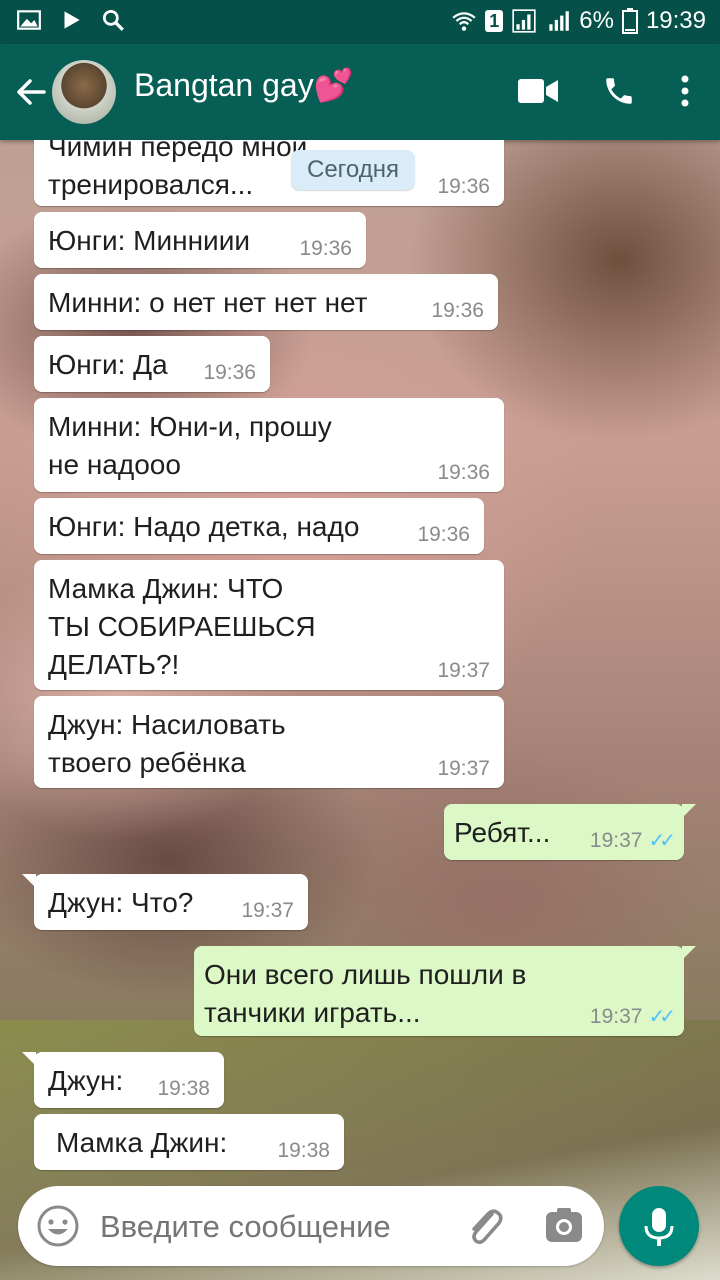  What do you see at coordinates (596, 20) in the screenshot?
I see `battery-percent: 6%` at bounding box center [596, 20].